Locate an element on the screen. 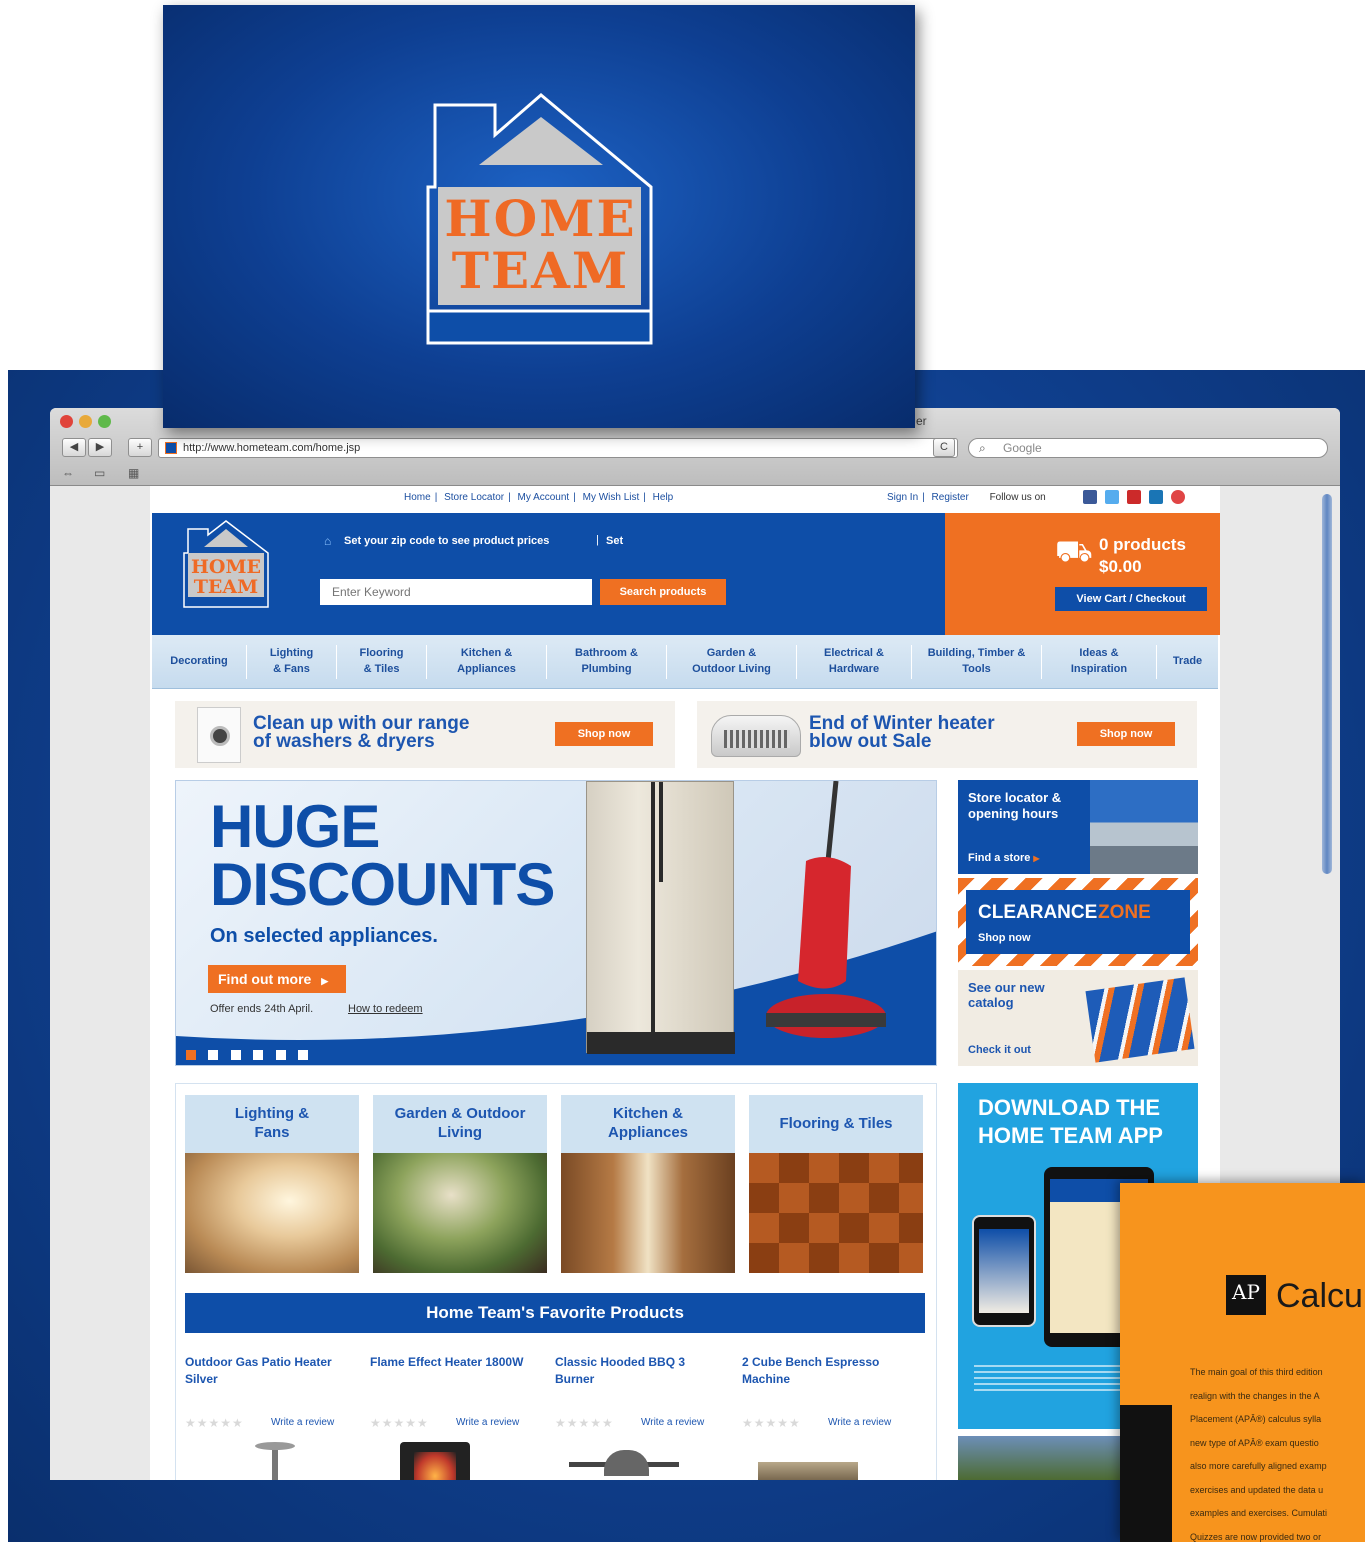  cart-count: 0 products is located at coordinates (1142, 544).